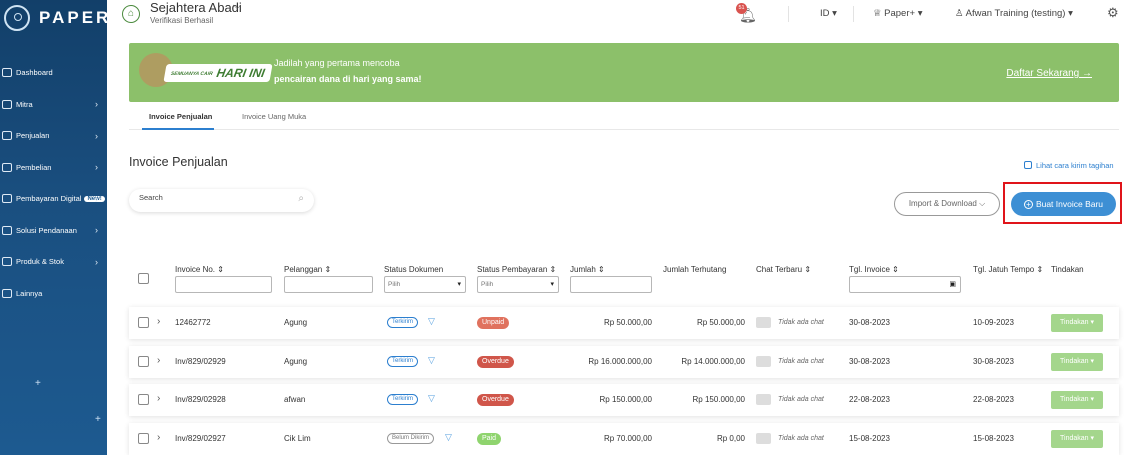  What do you see at coordinates (53, 199) in the screenshot?
I see `sidebar-item-pembayaran-digital: Pembayaran Digital New! ›` at bounding box center [53, 199].